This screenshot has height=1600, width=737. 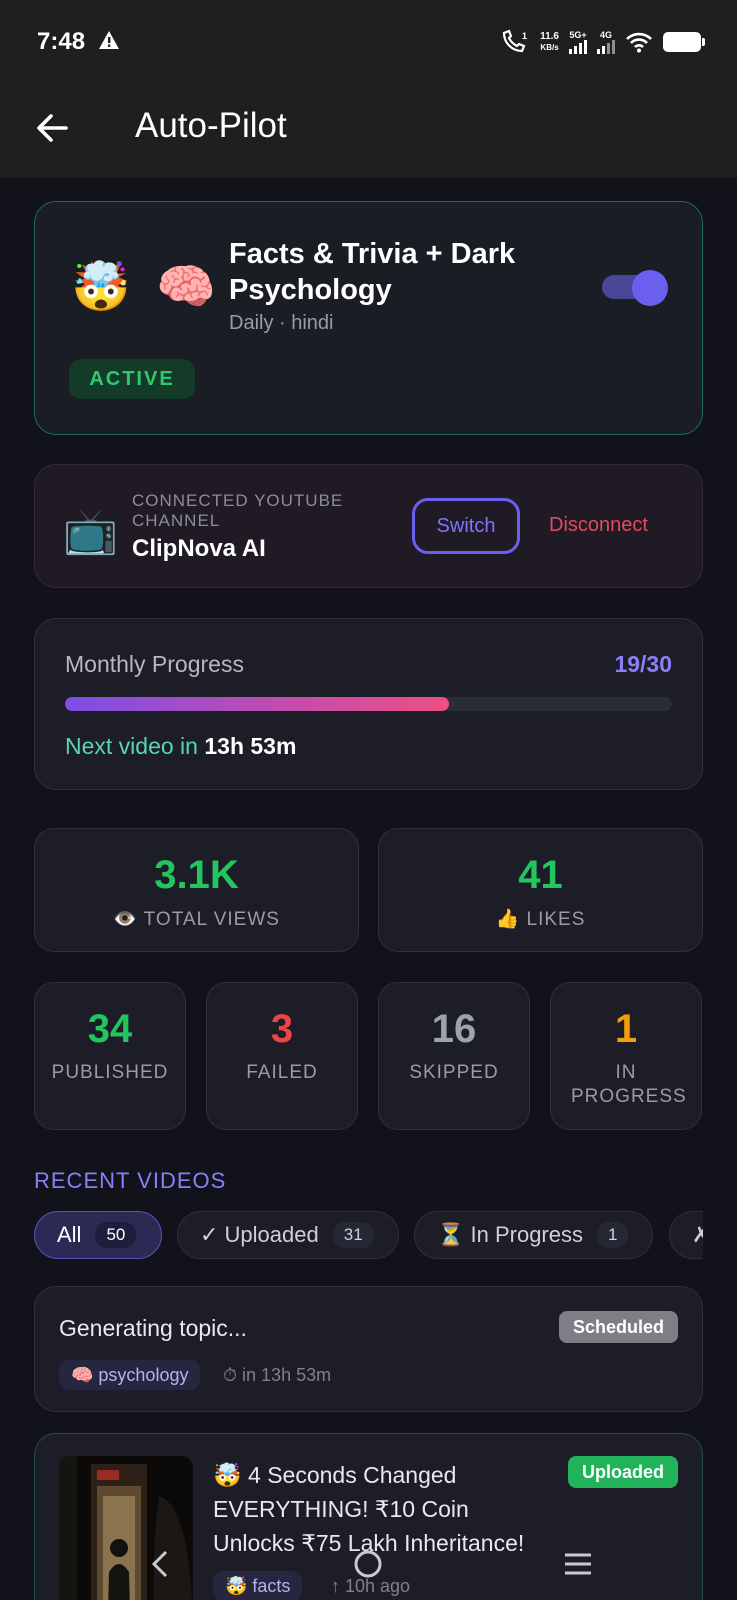 What do you see at coordinates (288, 1235) in the screenshot?
I see `filter-chip-uploaded: ✓ Uploaded 31` at bounding box center [288, 1235].